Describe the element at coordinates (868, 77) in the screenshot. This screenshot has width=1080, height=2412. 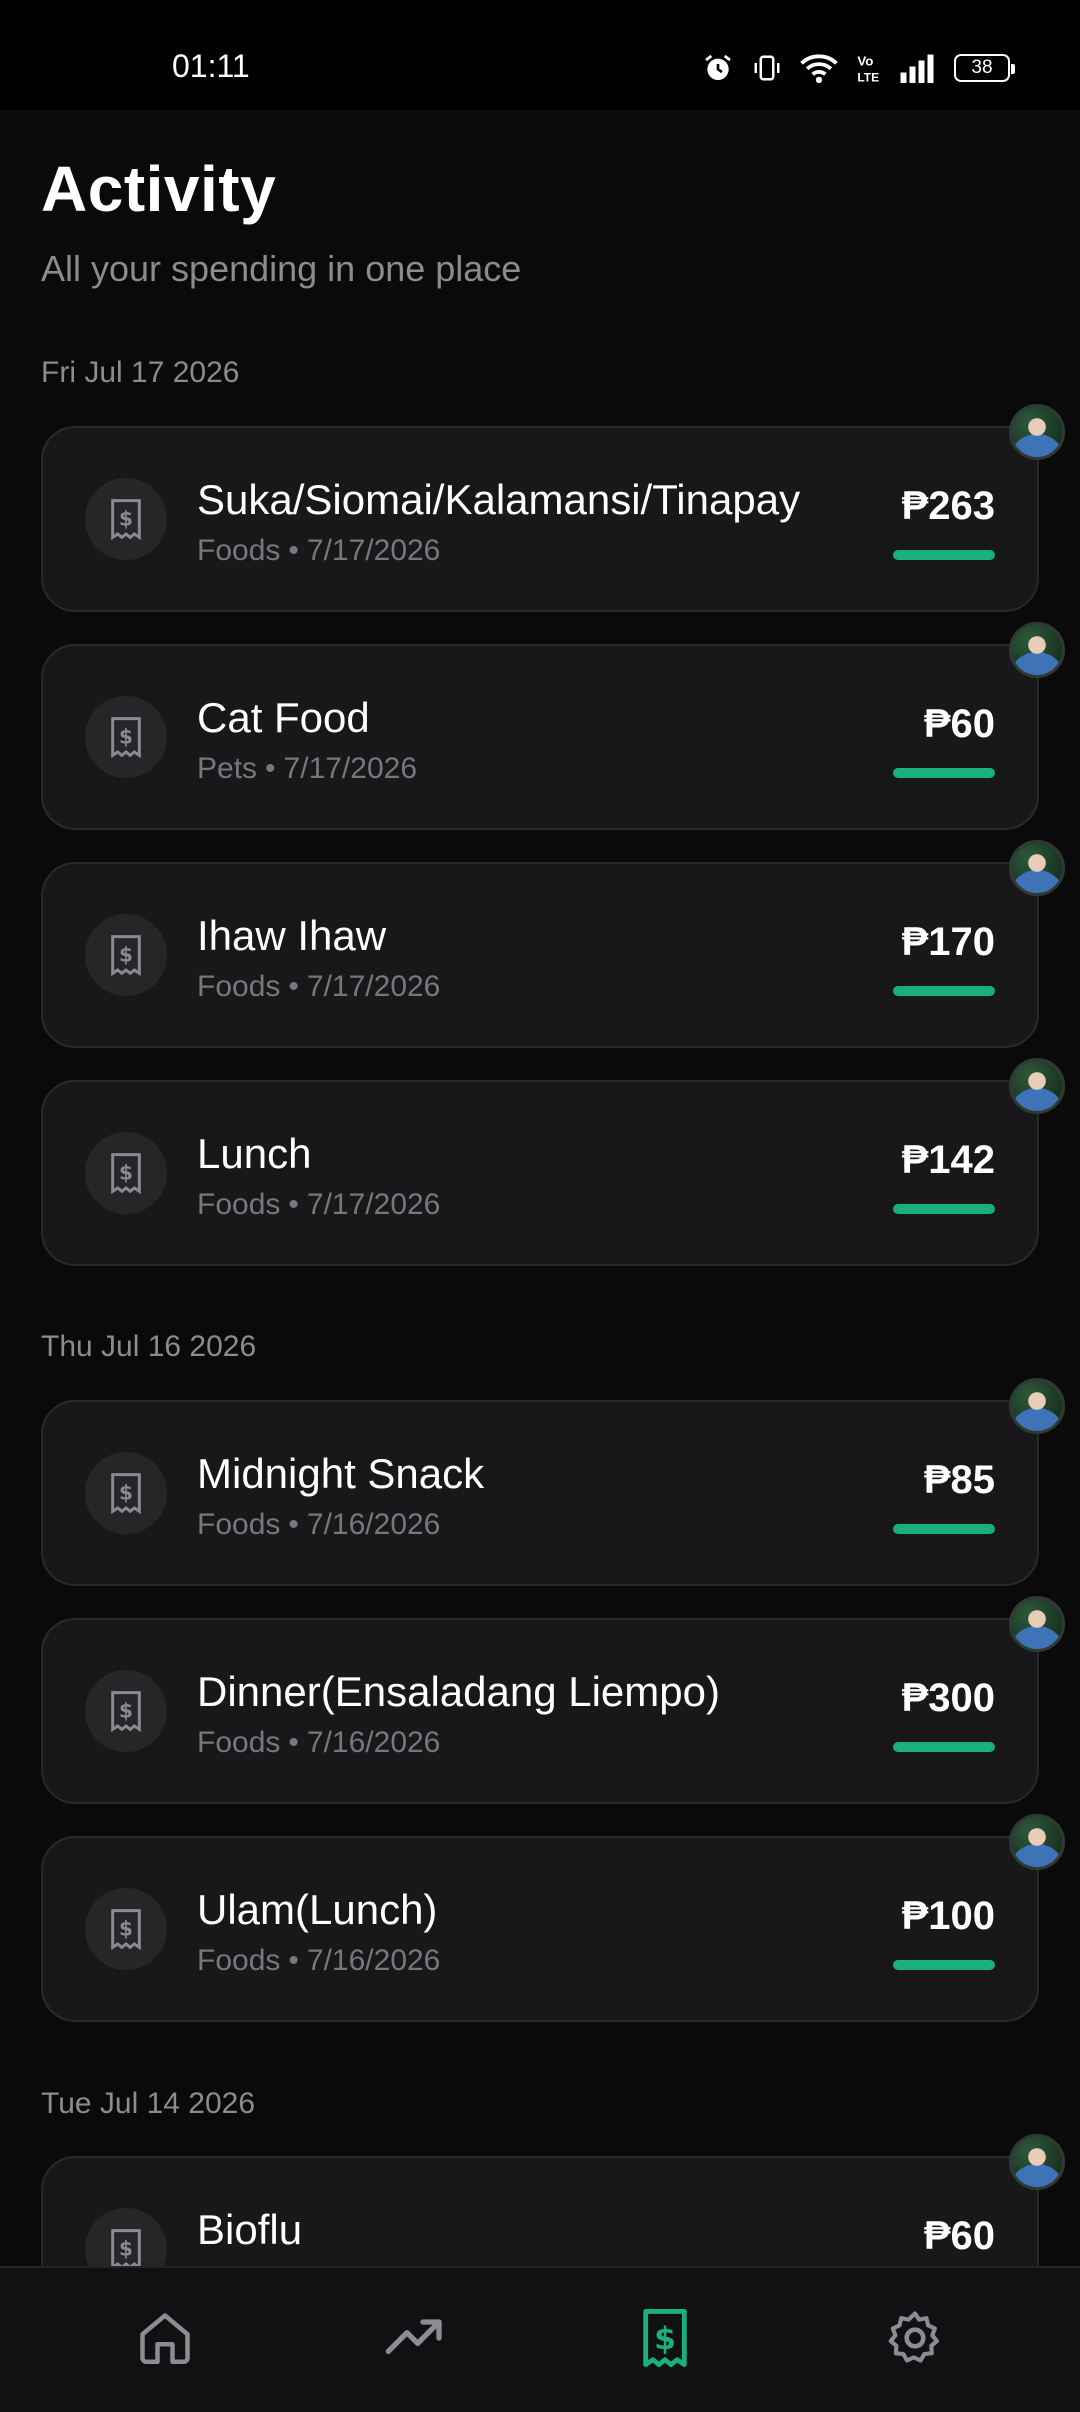
I see `svg-text: LTE` at that location.